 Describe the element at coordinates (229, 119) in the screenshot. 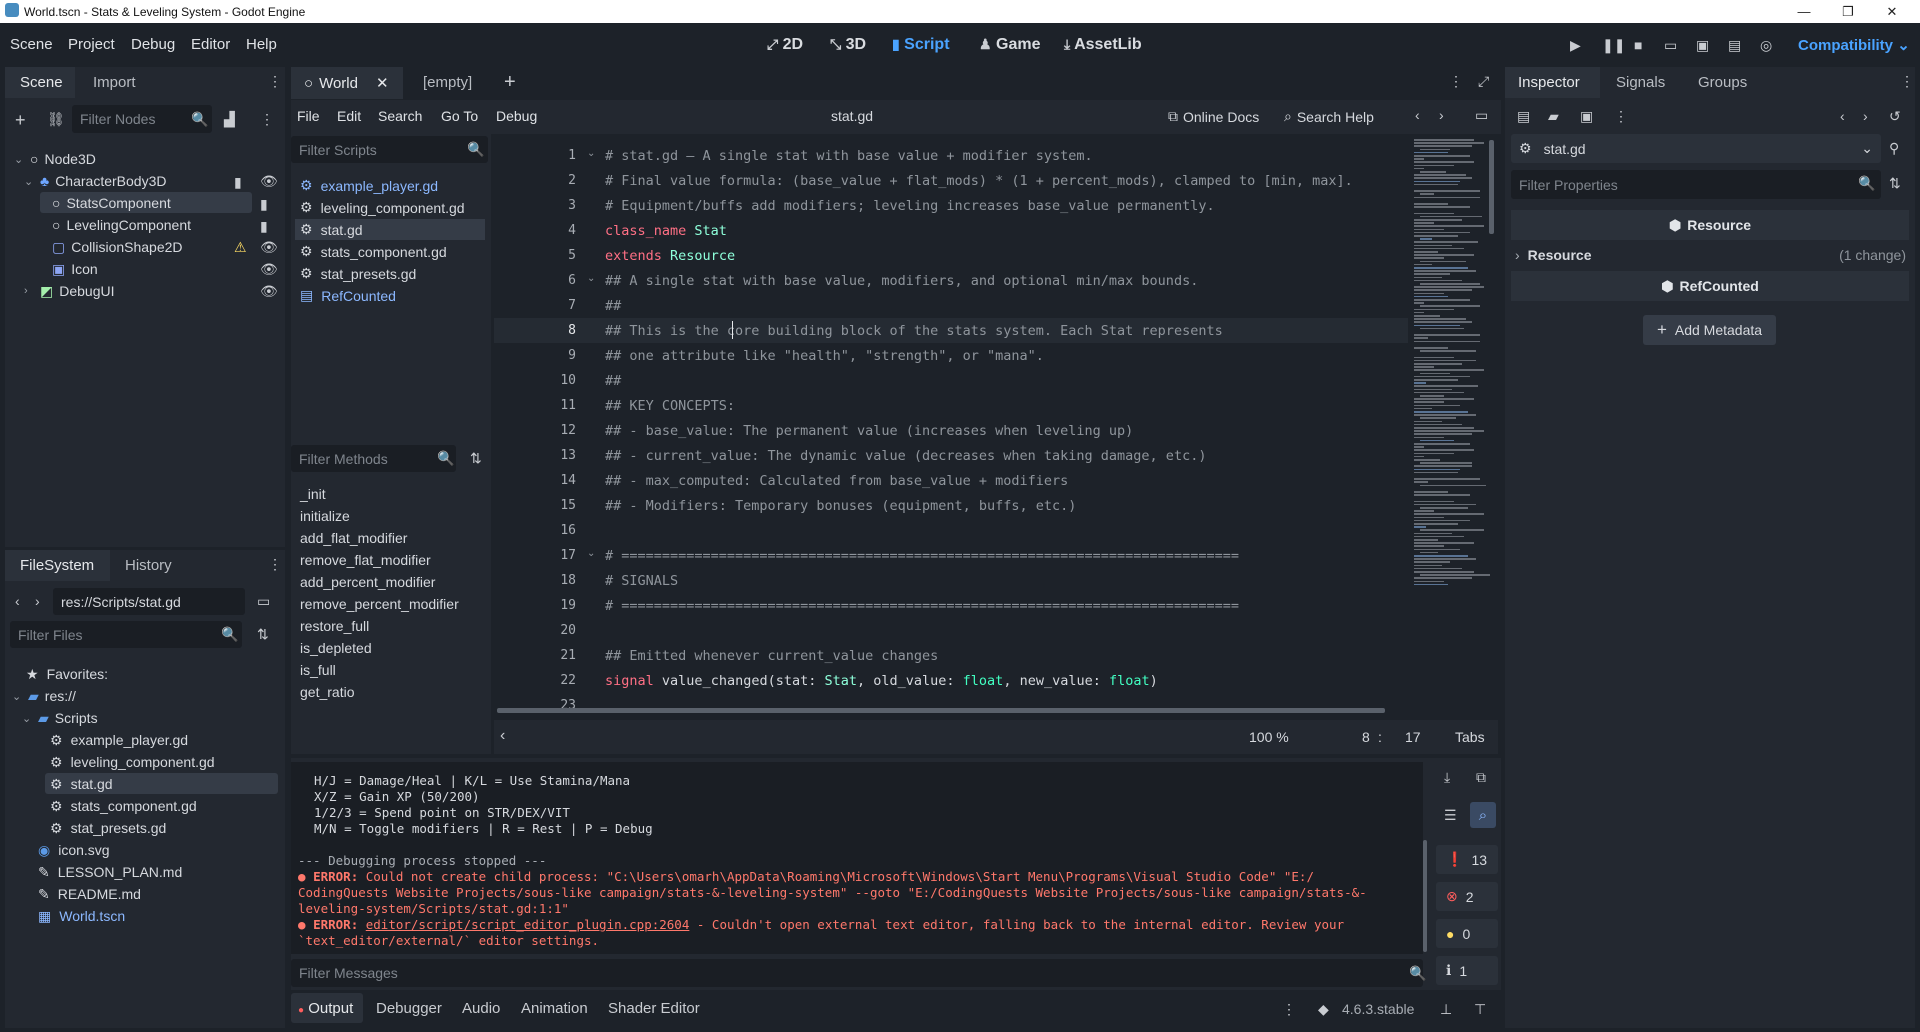

I see `attach-script-icon: ▟` at that location.